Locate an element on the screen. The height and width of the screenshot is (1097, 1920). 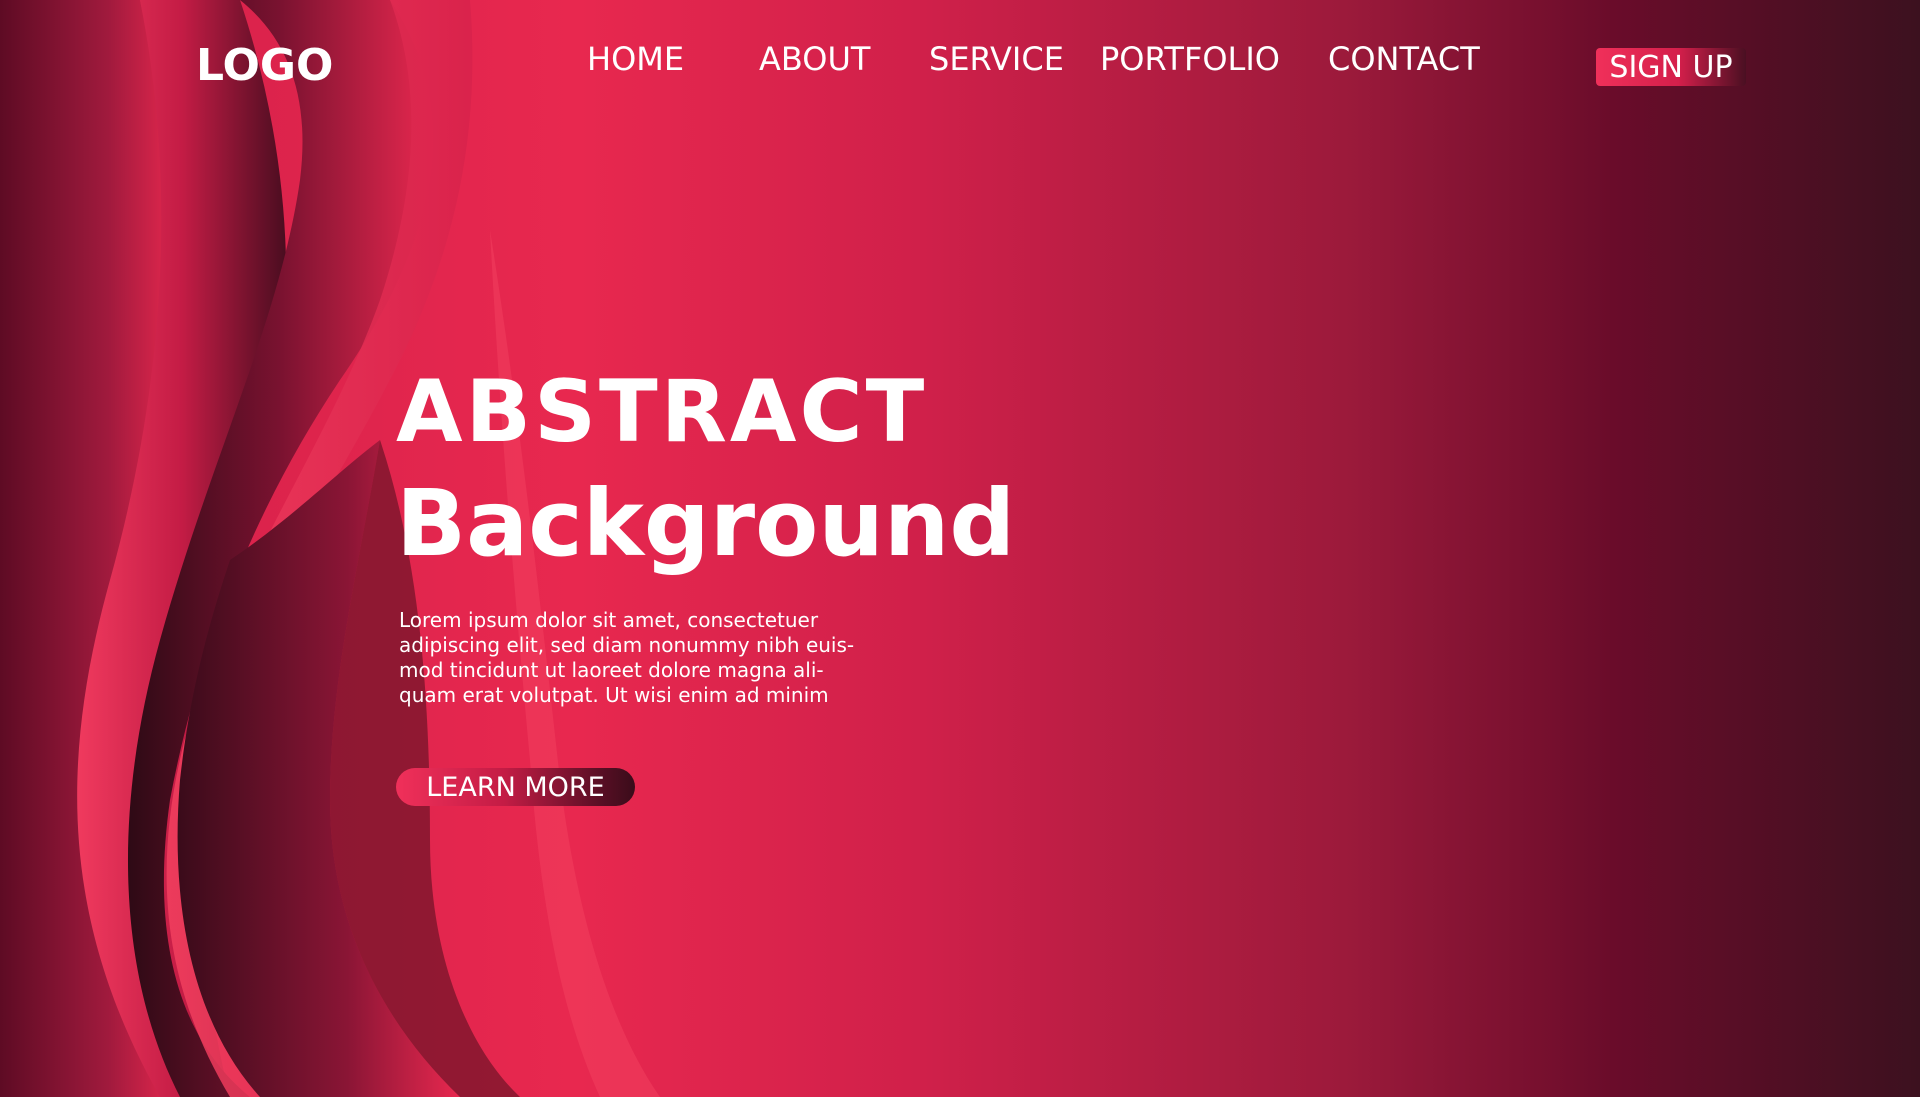
hero-title-line-2: Background is located at coordinates (706, 523).